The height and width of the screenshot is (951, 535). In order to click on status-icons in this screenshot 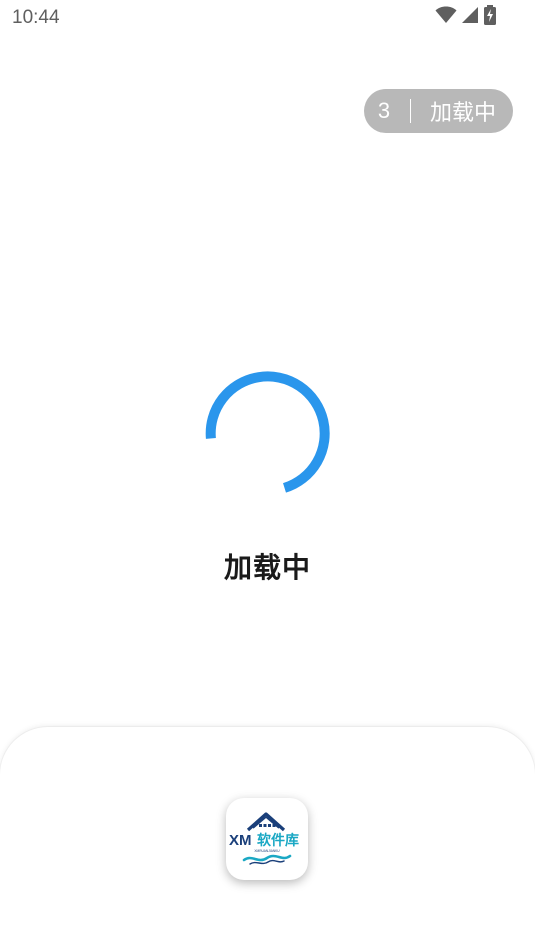, I will do `click(466, 17)`.